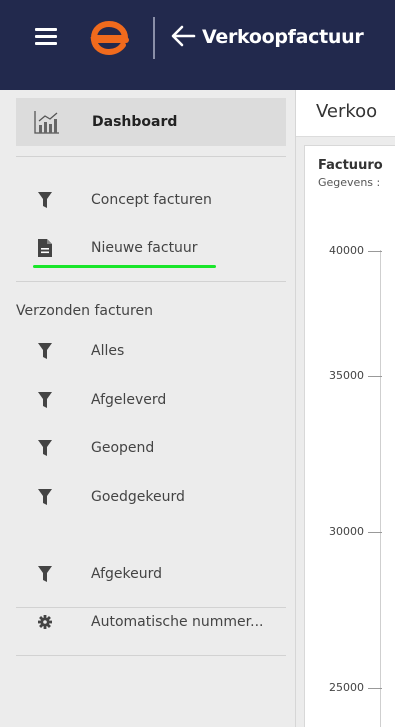 This screenshot has height=727, width=395. Describe the element at coordinates (129, 400) in the screenshot. I see `sidebar-item-label: Afgeleverd` at that location.